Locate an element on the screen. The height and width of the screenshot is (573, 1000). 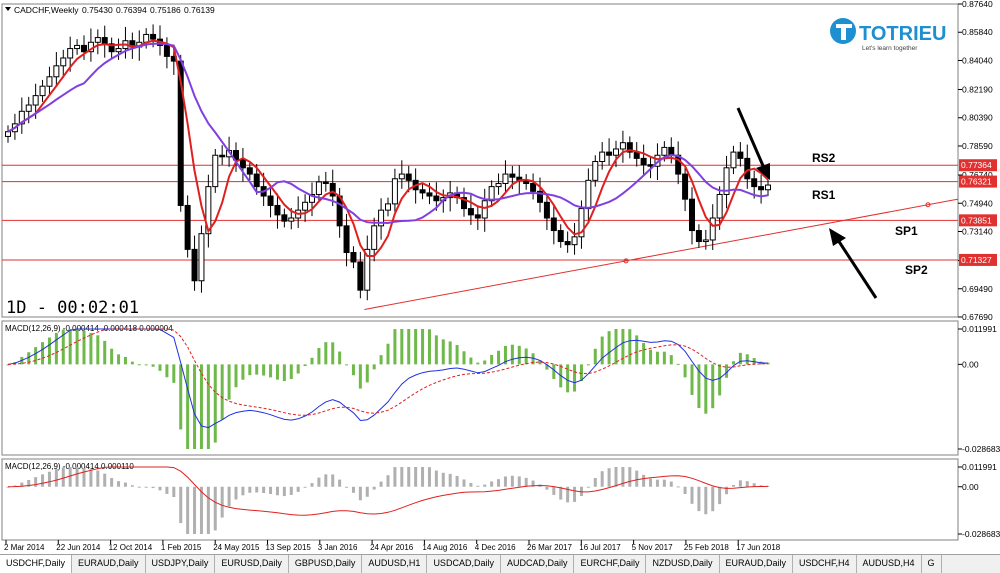
label-rs1: RS1 is located at coordinates (824, 195).